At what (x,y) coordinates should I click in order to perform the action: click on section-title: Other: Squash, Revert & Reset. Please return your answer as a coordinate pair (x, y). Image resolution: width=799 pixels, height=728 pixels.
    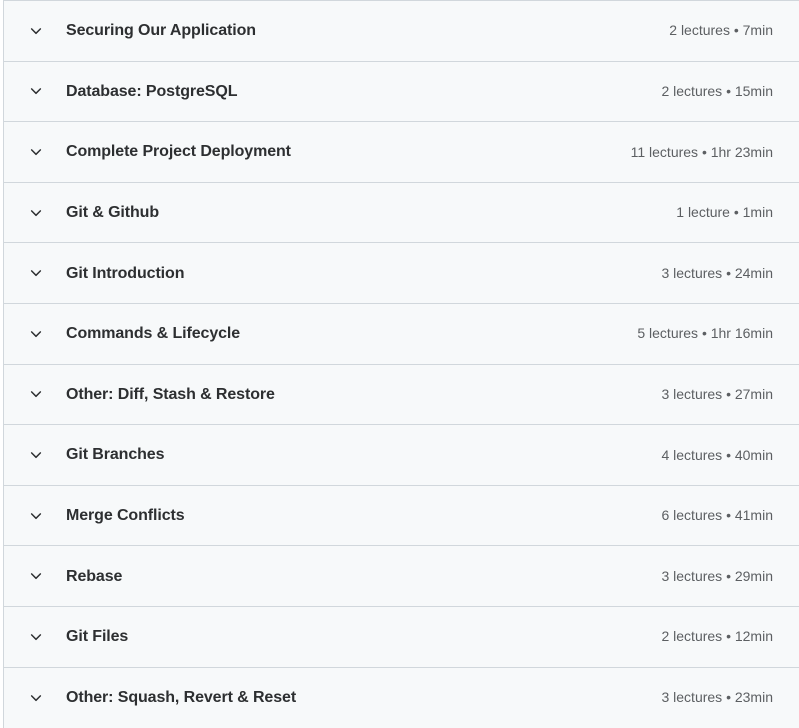
    Looking at the image, I should click on (181, 698).